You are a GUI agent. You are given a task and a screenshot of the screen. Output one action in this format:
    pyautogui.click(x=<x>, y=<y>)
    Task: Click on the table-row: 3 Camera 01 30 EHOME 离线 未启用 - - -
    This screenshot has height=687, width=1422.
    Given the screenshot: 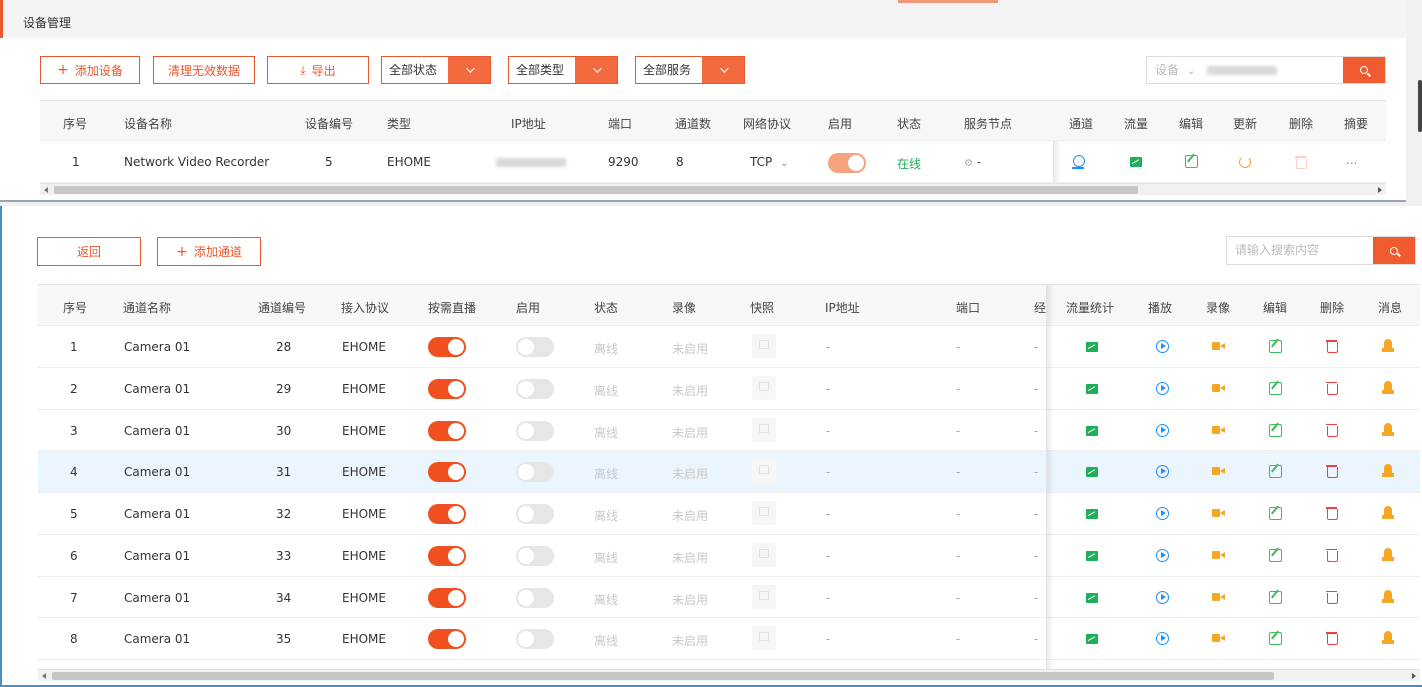 What is the action you would take?
    pyautogui.click(x=729, y=430)
    